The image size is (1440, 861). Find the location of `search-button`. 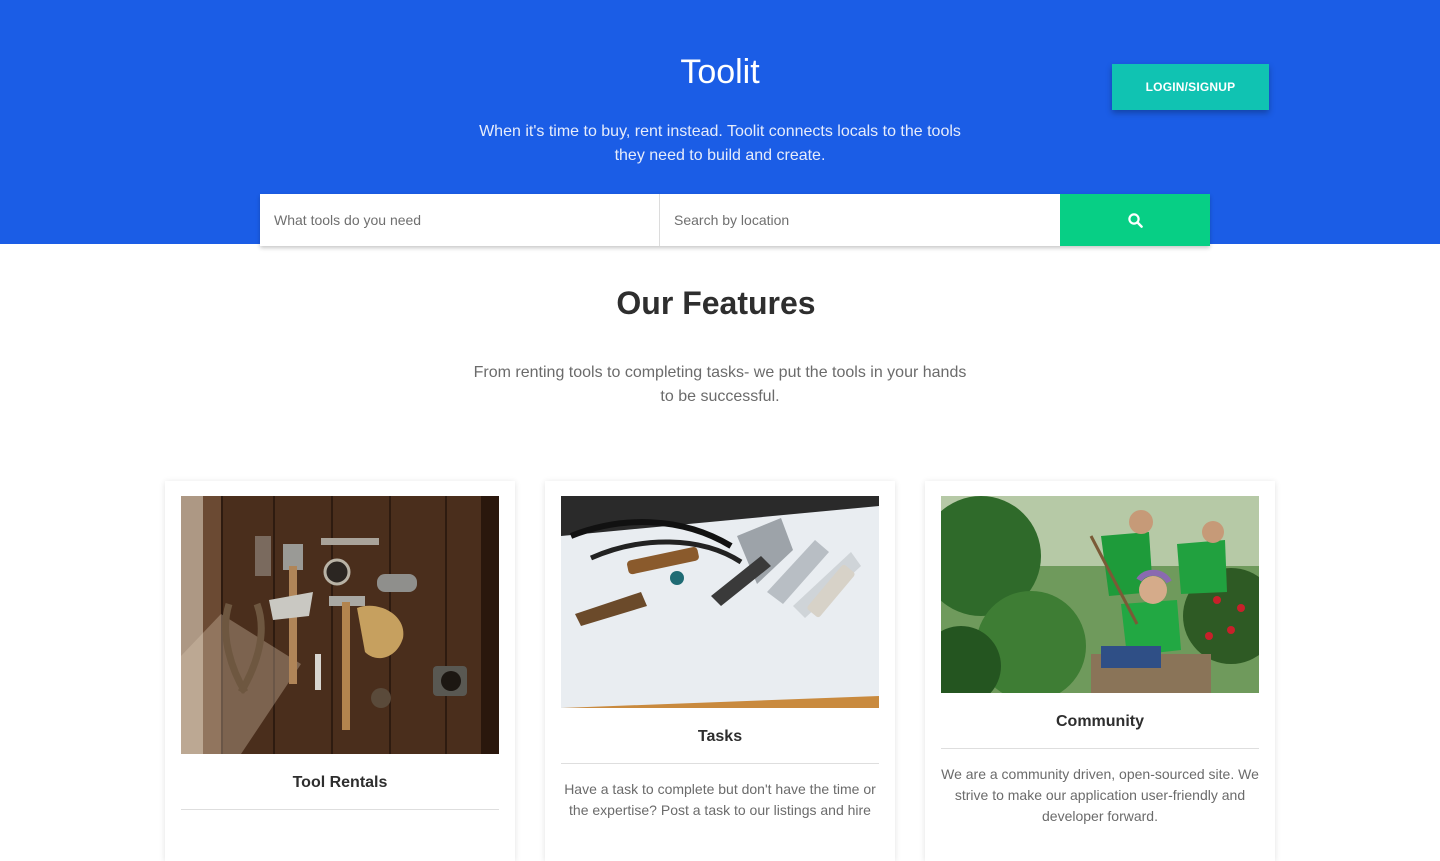

search-button is located at coordinates (1135, 220).